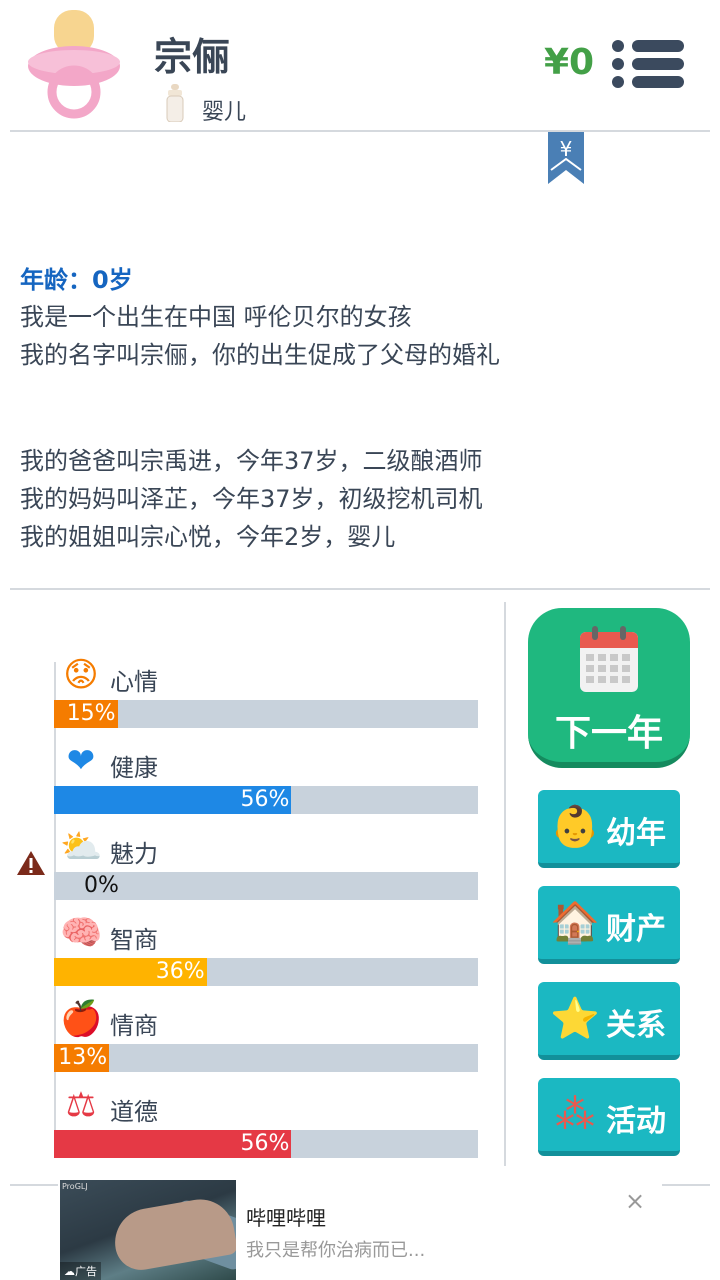 Image resolution: width=720 pixels, height=1280 pixels. Describe the element at coordinates (76, 280) in the screenshot. I see `age-line: 年龄：0岁` at that location.